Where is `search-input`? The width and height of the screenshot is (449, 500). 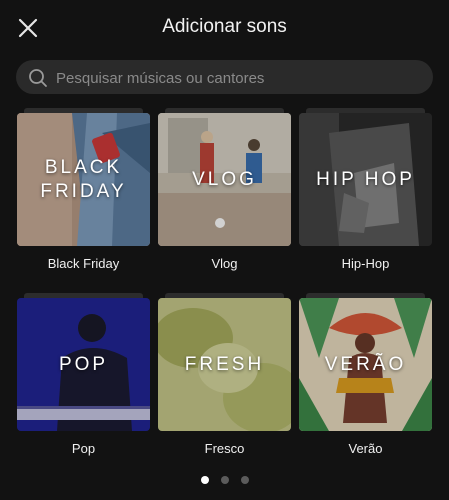 search-input is located at coordinates (241, 78).